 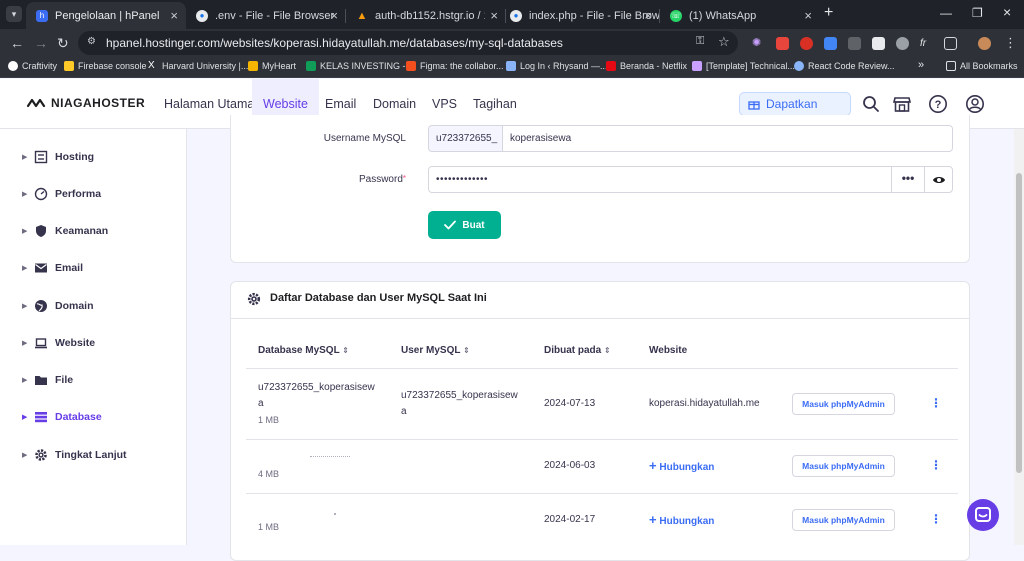 I want to click on extensions-puzzle-icon, so click(x=950, y=43).